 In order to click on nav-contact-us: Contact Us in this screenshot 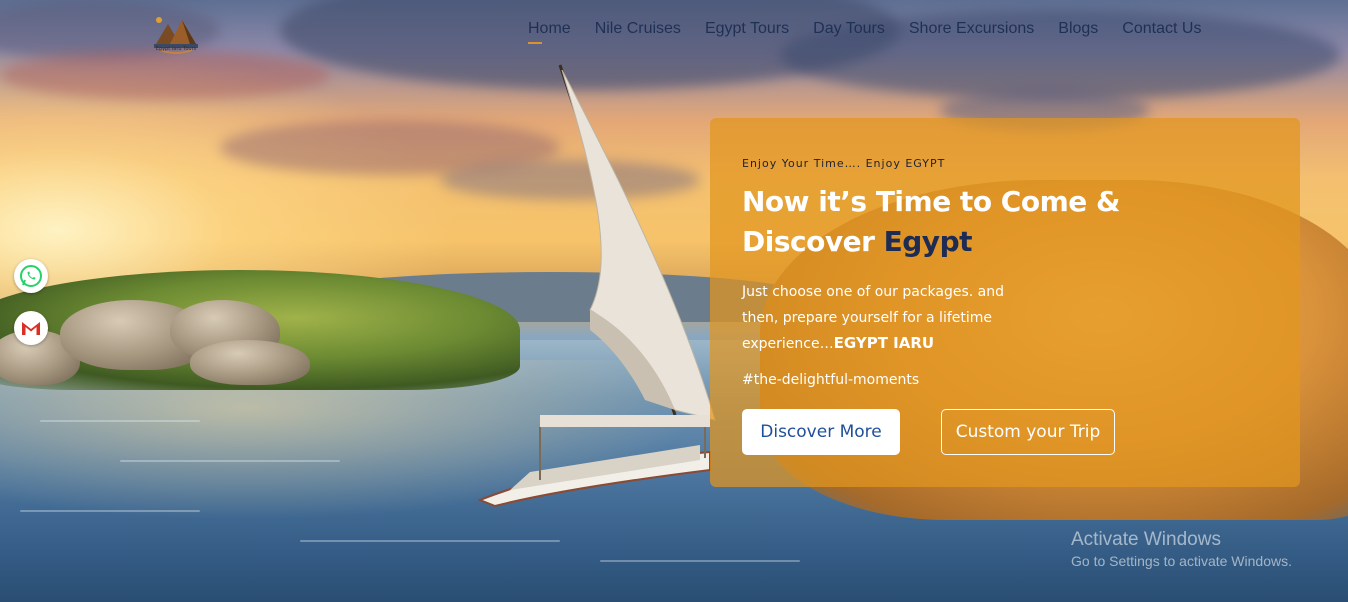, I will do `click(1161, 29)`.